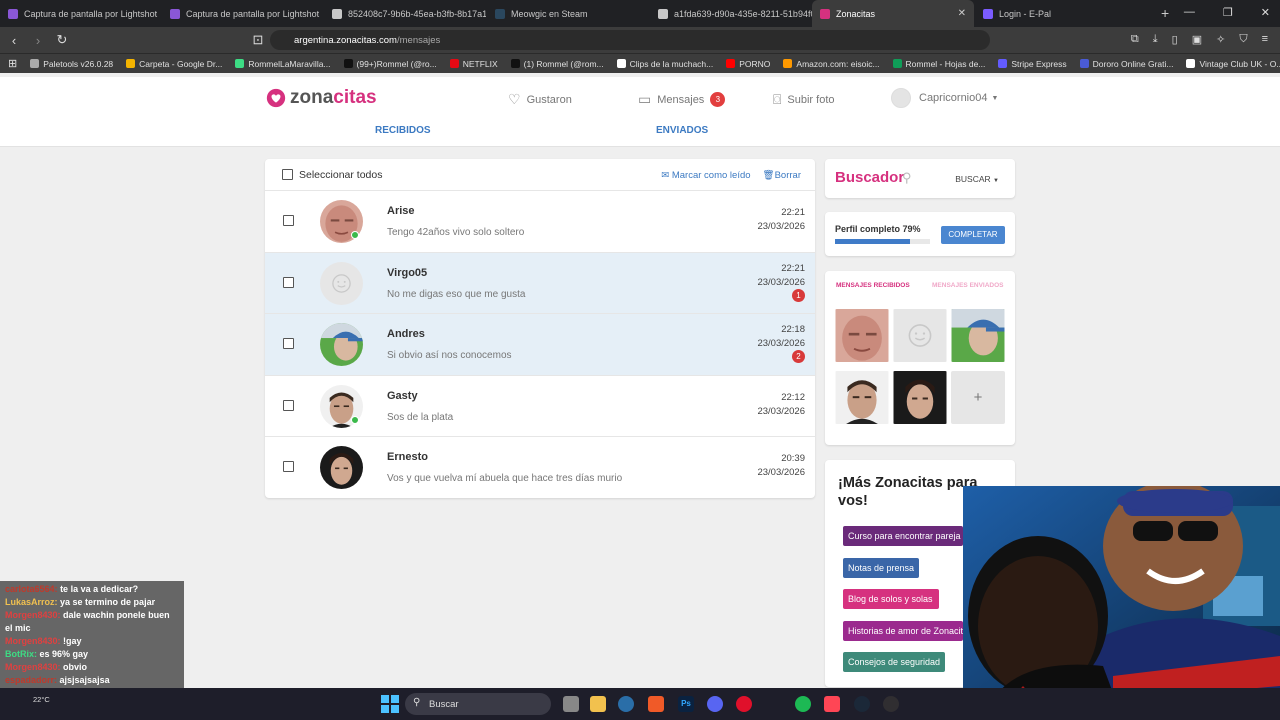  What do you see at coordinates (406, 334) in the screenshot?
I see `sender-name: Andres` at bounding box center [406, 334].